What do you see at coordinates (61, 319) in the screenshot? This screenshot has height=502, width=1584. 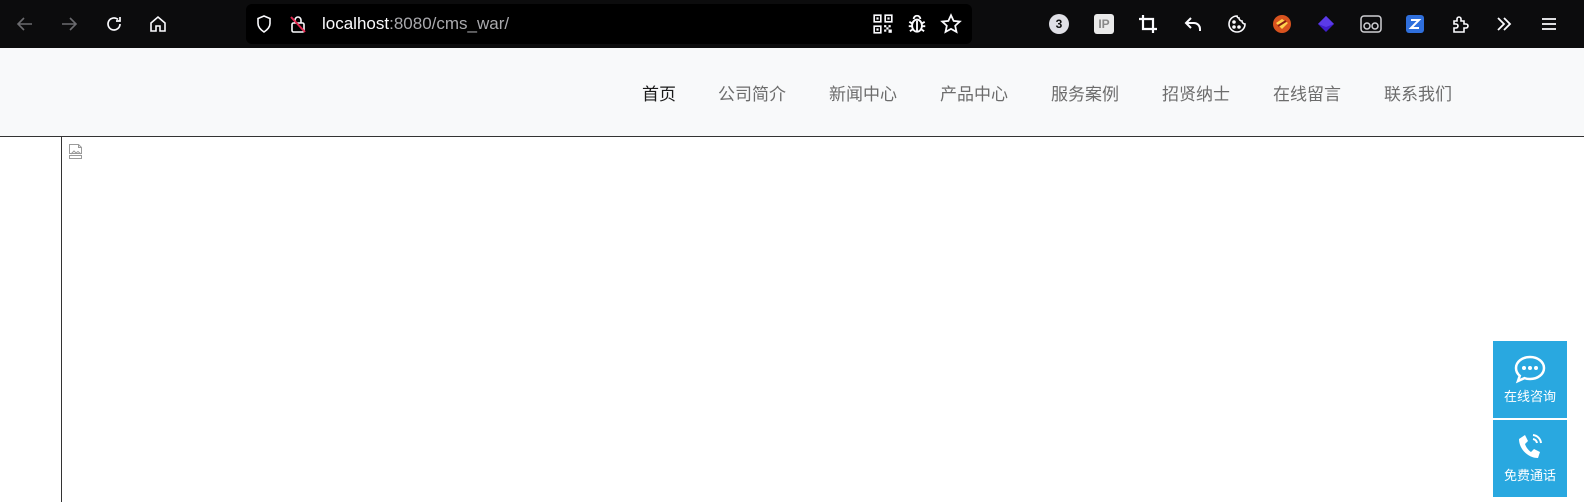 I see `content-divider` at bounding box center [61, 319].